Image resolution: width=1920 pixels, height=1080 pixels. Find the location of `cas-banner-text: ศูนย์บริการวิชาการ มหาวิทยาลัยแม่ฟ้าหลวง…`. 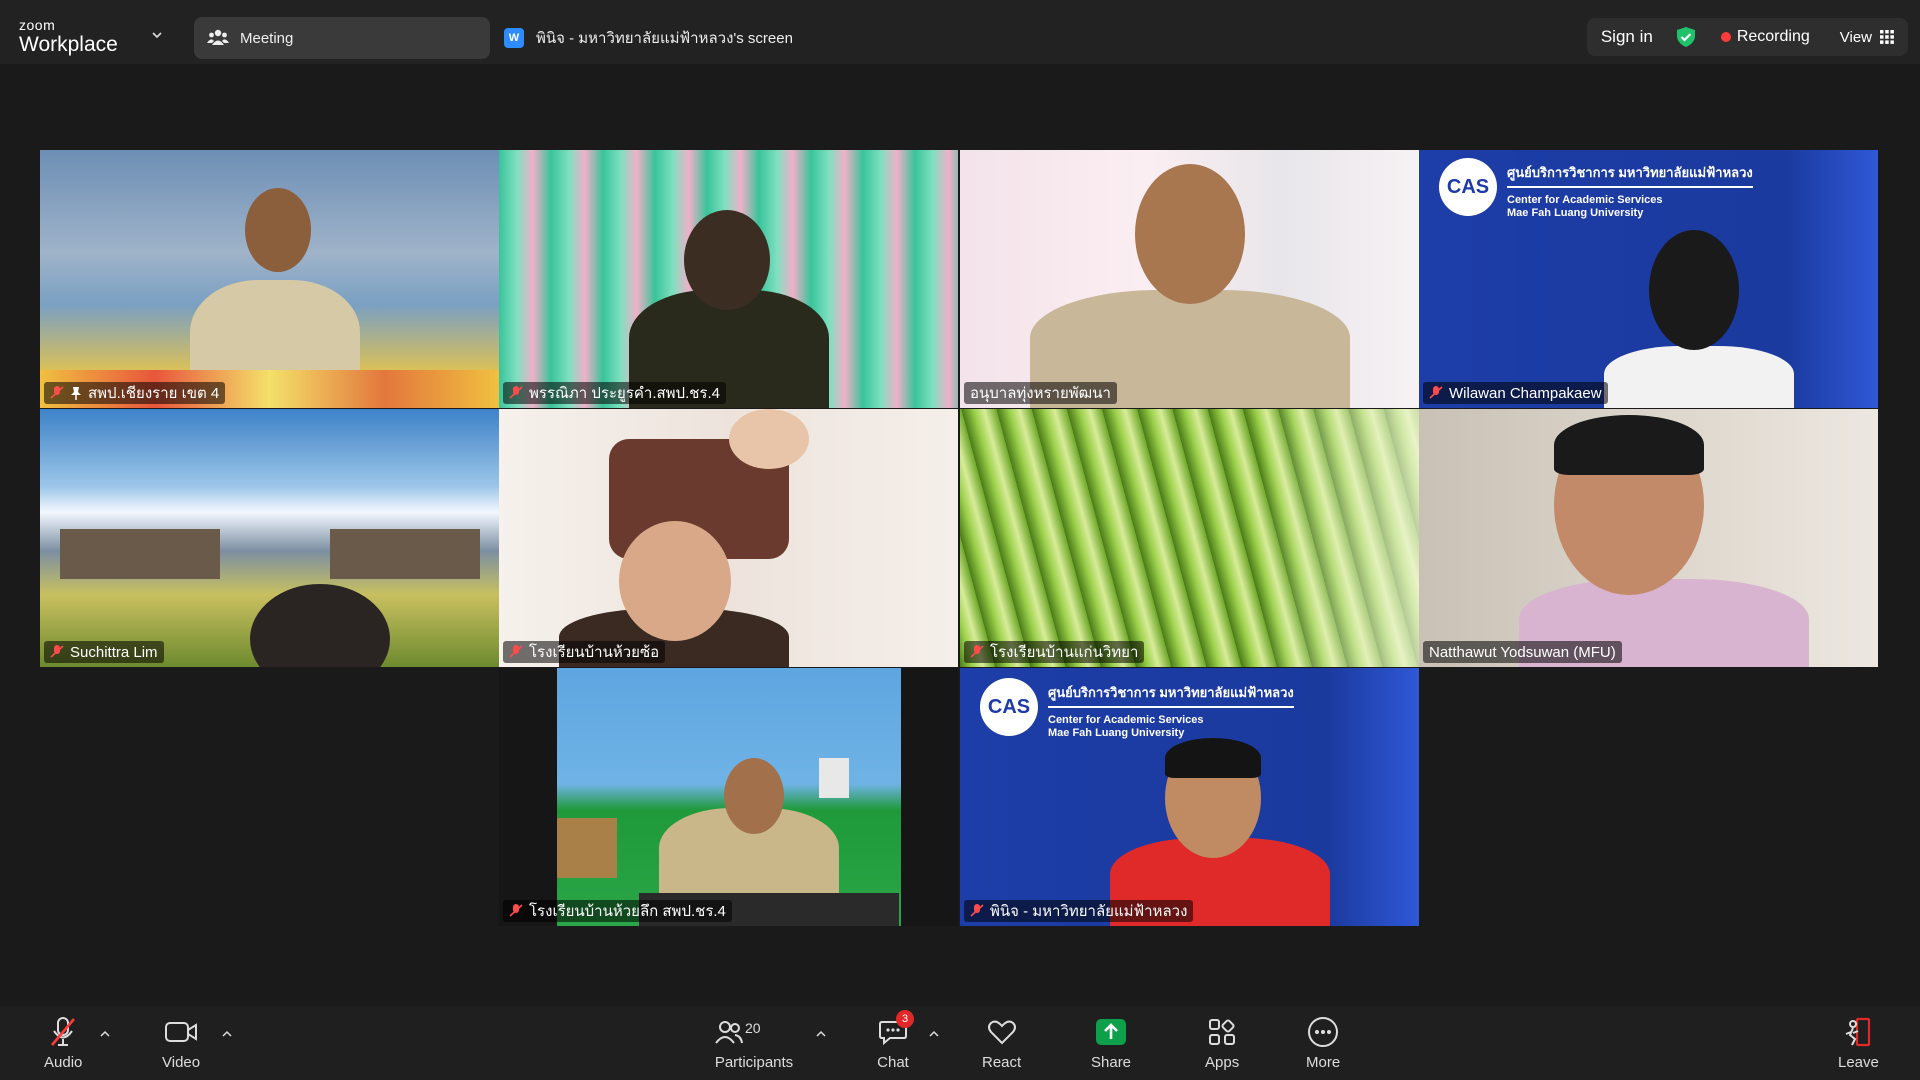

cas-banner-text: ศูนย์บริการวิชาการ มหาวิทยาลัยแม่ฟ้าหลวง… is located at coordinates (1171, 711).